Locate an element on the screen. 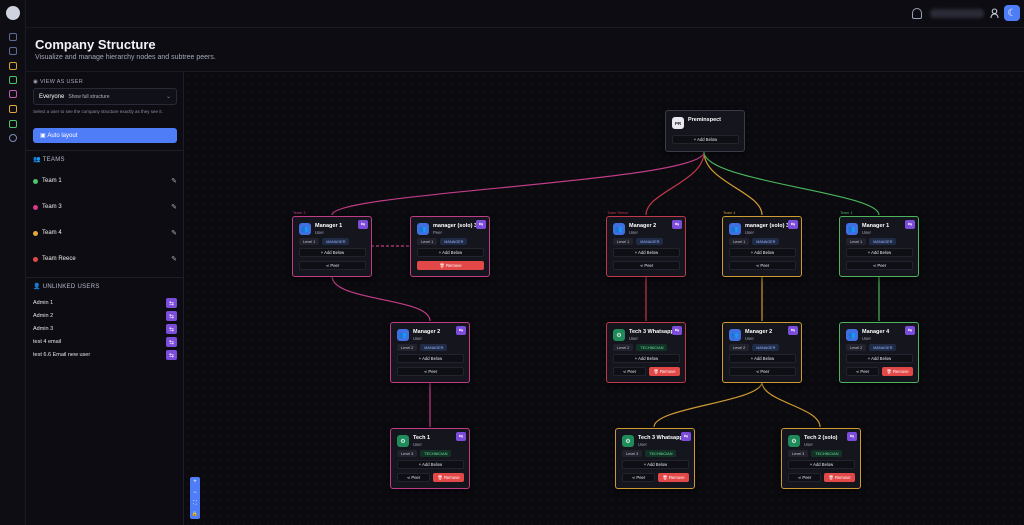 This screenshot has height=525, width=1024. zoom-out-button: − is located at coordinates (195, 493).